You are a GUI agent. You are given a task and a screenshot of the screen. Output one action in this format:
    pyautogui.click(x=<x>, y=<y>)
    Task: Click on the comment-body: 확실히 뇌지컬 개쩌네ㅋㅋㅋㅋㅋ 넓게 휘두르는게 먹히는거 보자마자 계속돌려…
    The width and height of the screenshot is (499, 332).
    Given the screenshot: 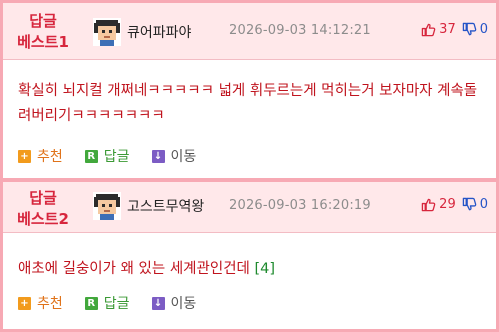 What is the action you would take?
    pyautogui.click(x=250, y=104)
    